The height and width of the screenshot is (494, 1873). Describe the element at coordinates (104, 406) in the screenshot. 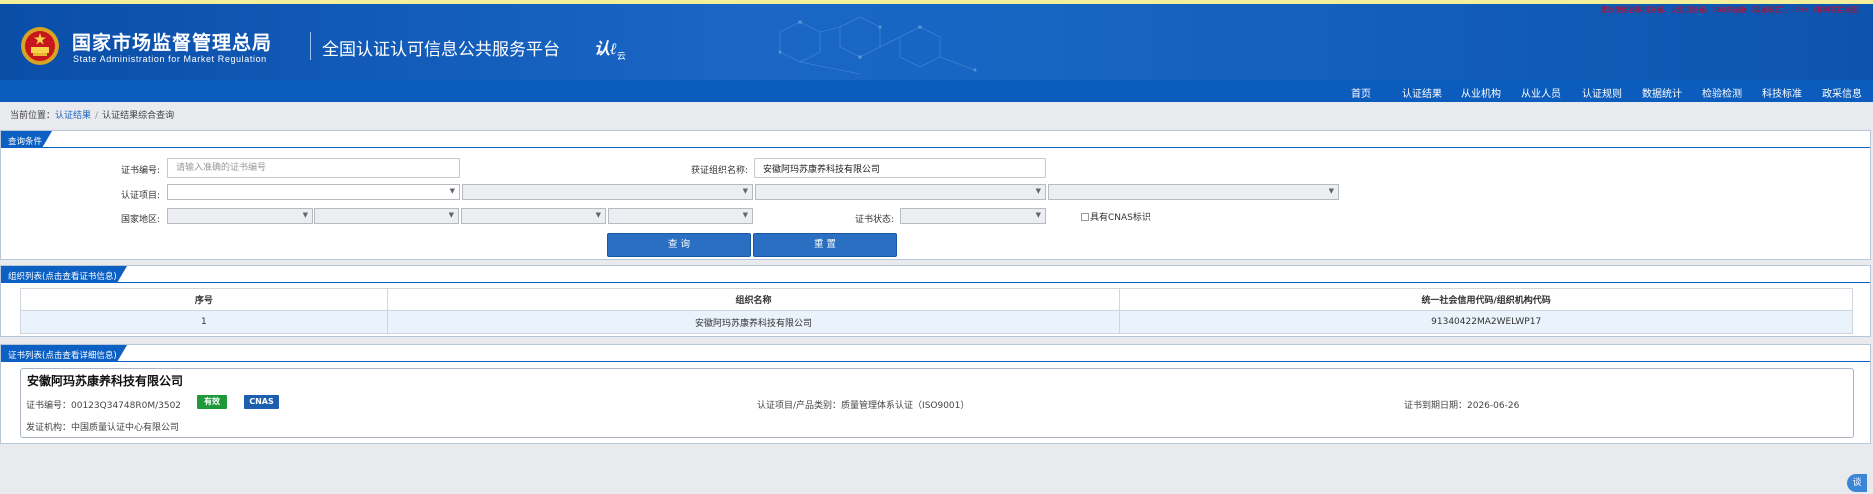

I see `cert-number: 证书编号：00123Q34748R0M/3502` at that location.